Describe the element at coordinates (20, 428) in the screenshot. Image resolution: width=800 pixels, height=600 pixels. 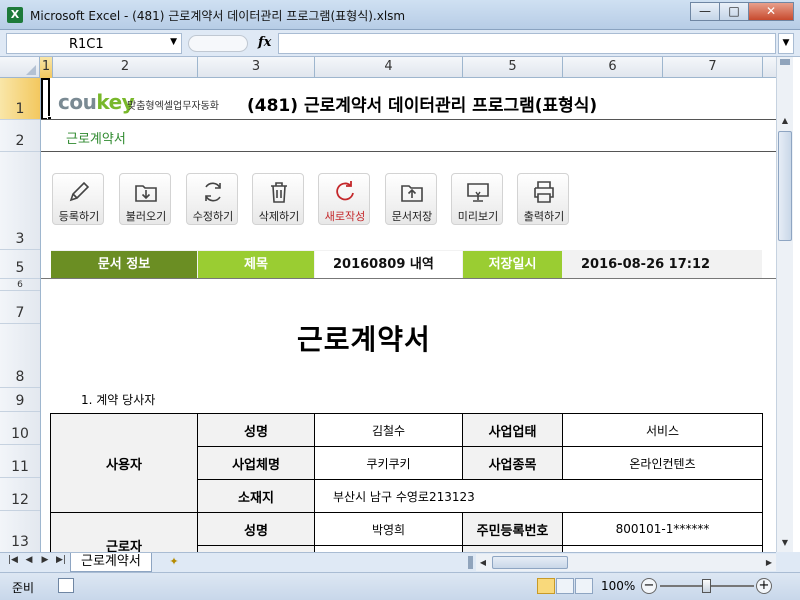
I see `row-header: 10` at that location.